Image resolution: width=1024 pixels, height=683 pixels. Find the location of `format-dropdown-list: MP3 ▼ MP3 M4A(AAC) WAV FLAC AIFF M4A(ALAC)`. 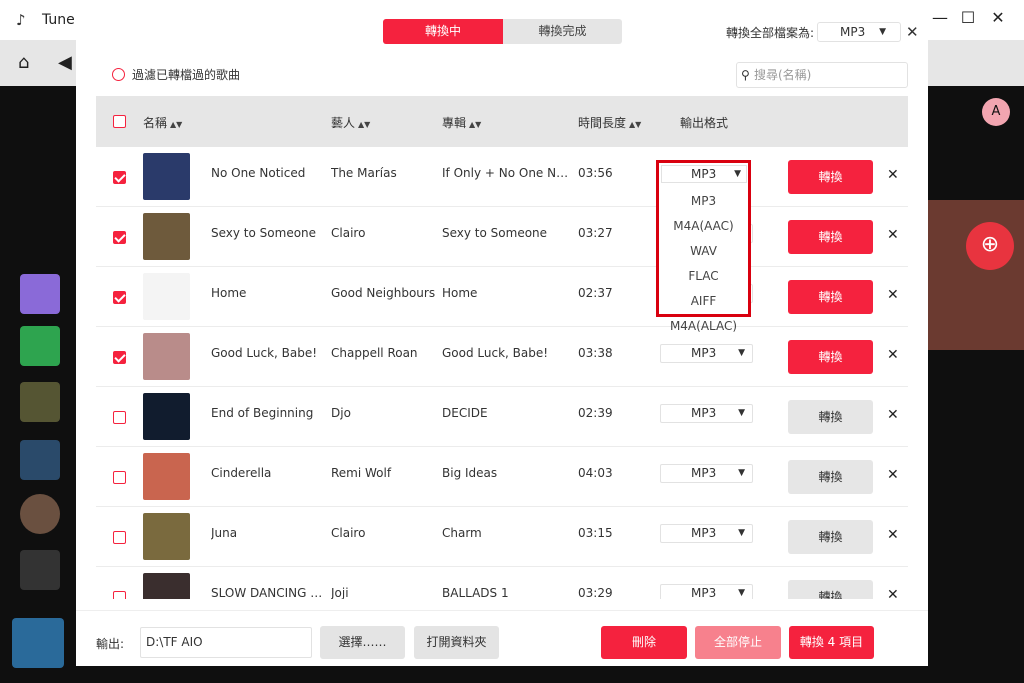

format-dropdown-list: MP3 ▼ MP3 M4A(AAC) WAV FLAC AIFF M4A(ALAC) is located at coordinates (703, 246).